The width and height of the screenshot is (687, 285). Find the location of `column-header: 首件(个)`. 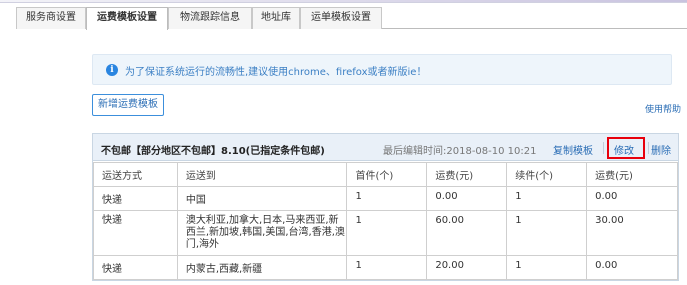

column-header: 首件(个) is located at coordinates (387, 174).